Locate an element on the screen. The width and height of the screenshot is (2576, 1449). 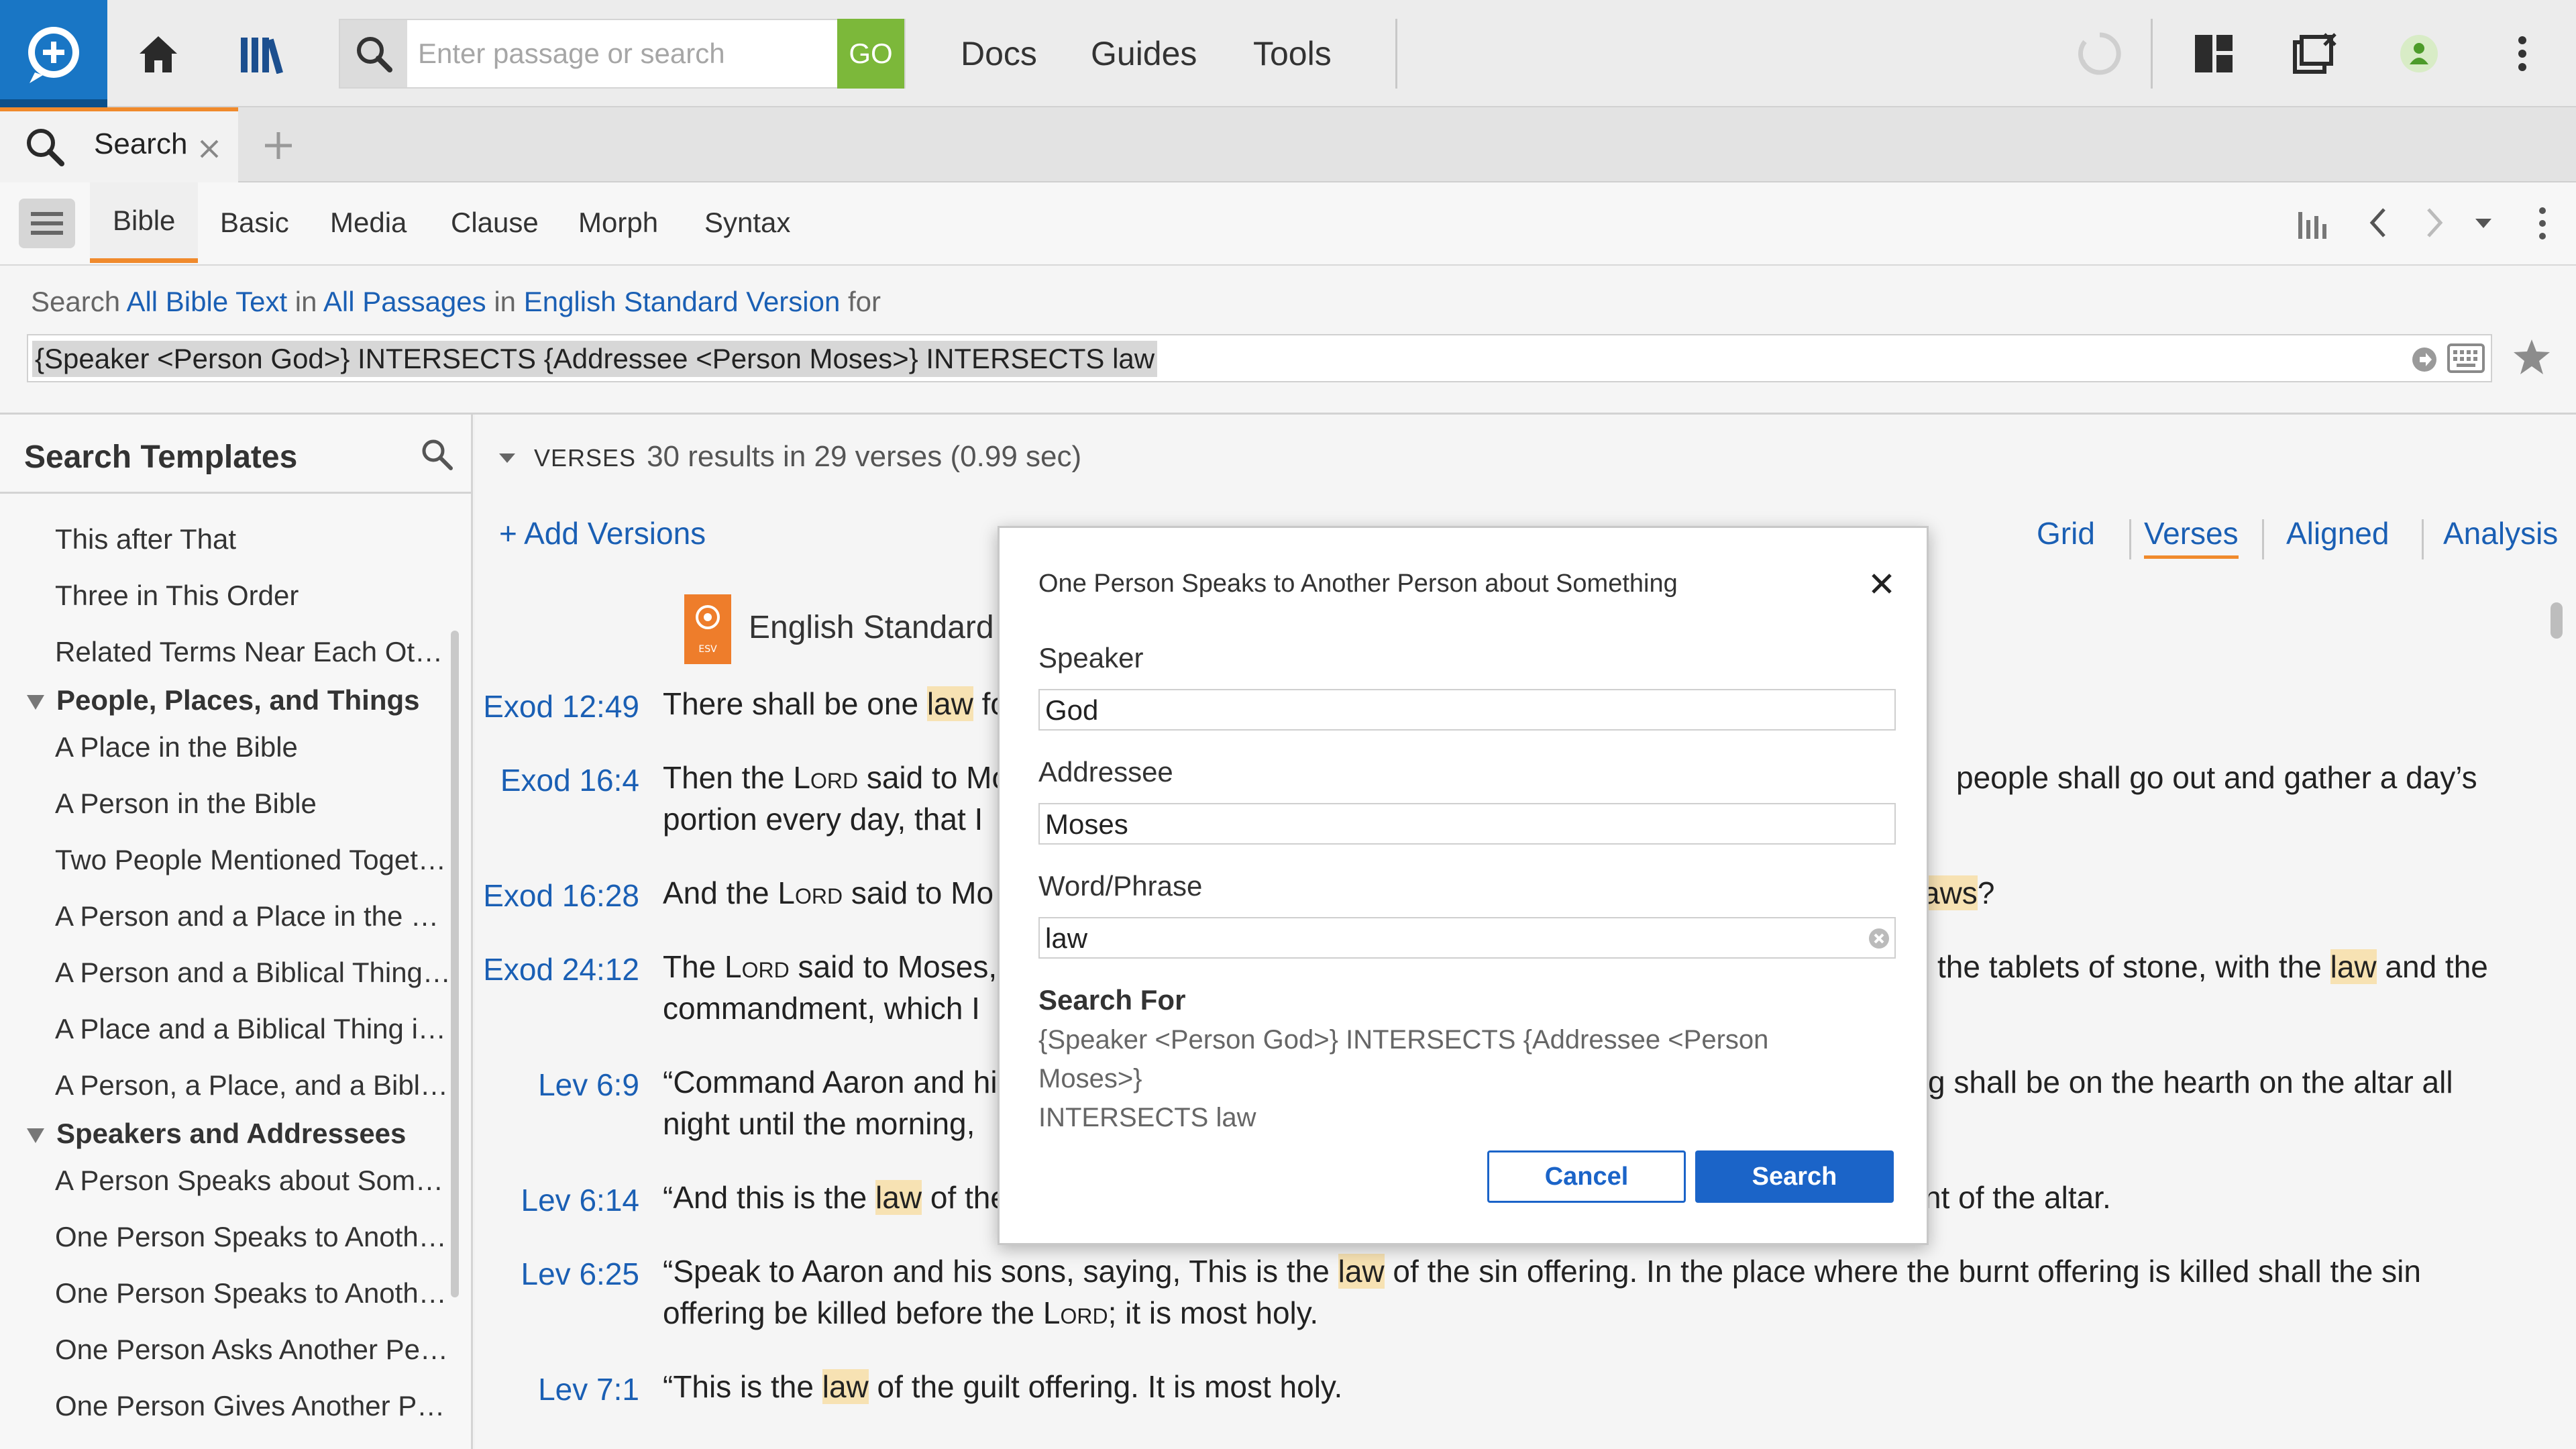
addressee-label: Addressee is located at coordinates (1105, 772).